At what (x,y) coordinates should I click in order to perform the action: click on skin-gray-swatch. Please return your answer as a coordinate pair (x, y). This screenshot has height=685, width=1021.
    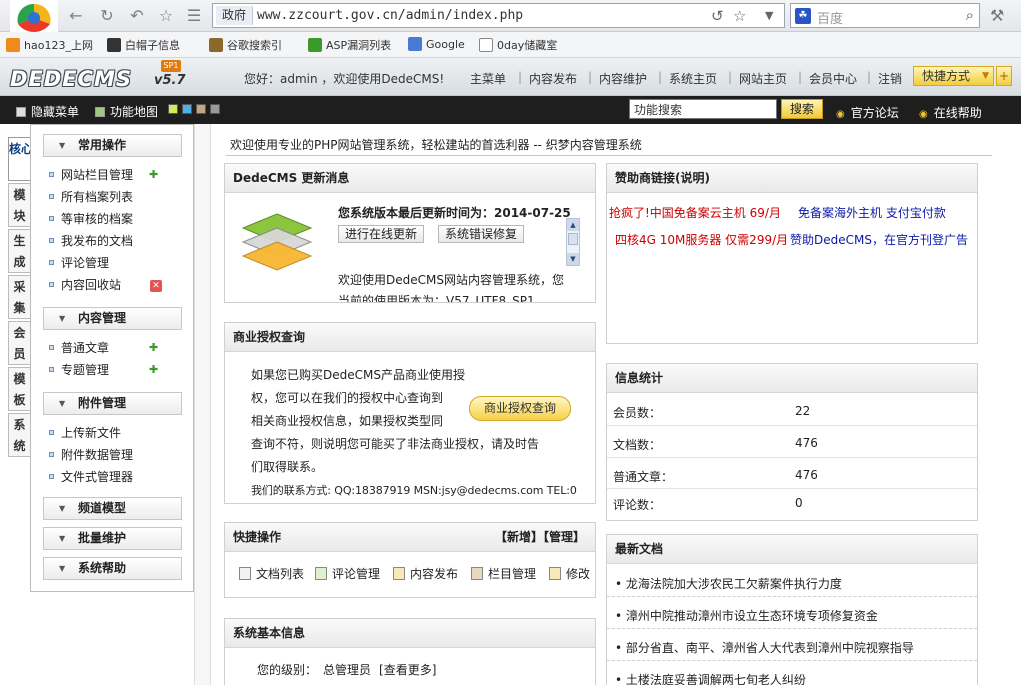
    Looking at the image, I should click on (215, 109).